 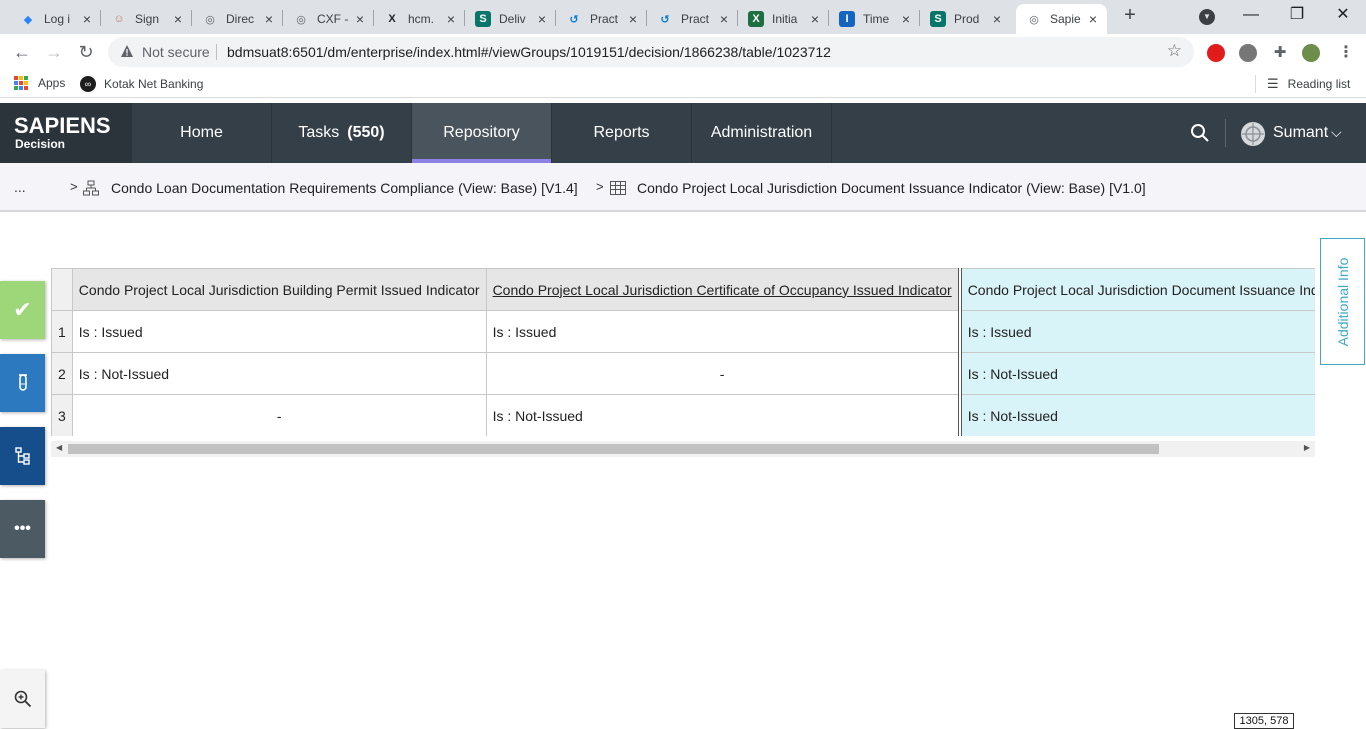 What do you see at coordinates (1308, 84) in the screenshot?
I see `reading-list: ☰ Reading list` at bounding box center [1308, 84].